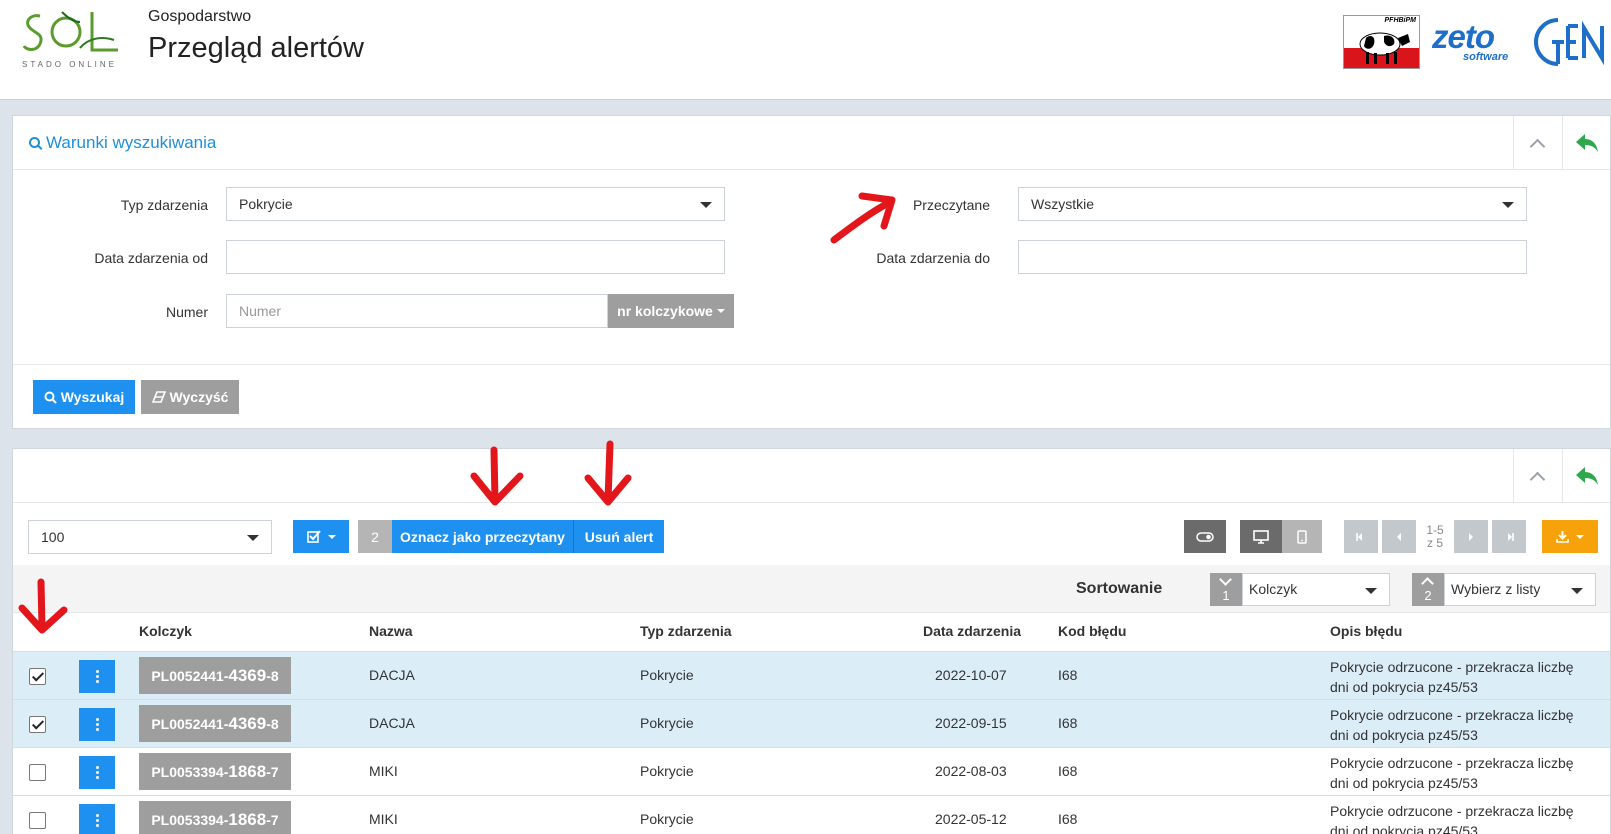  Describe the element at coordinates (811, 143) in the screenshot. I see `search-panel-header: Warunki wyszukiwania` at that location.